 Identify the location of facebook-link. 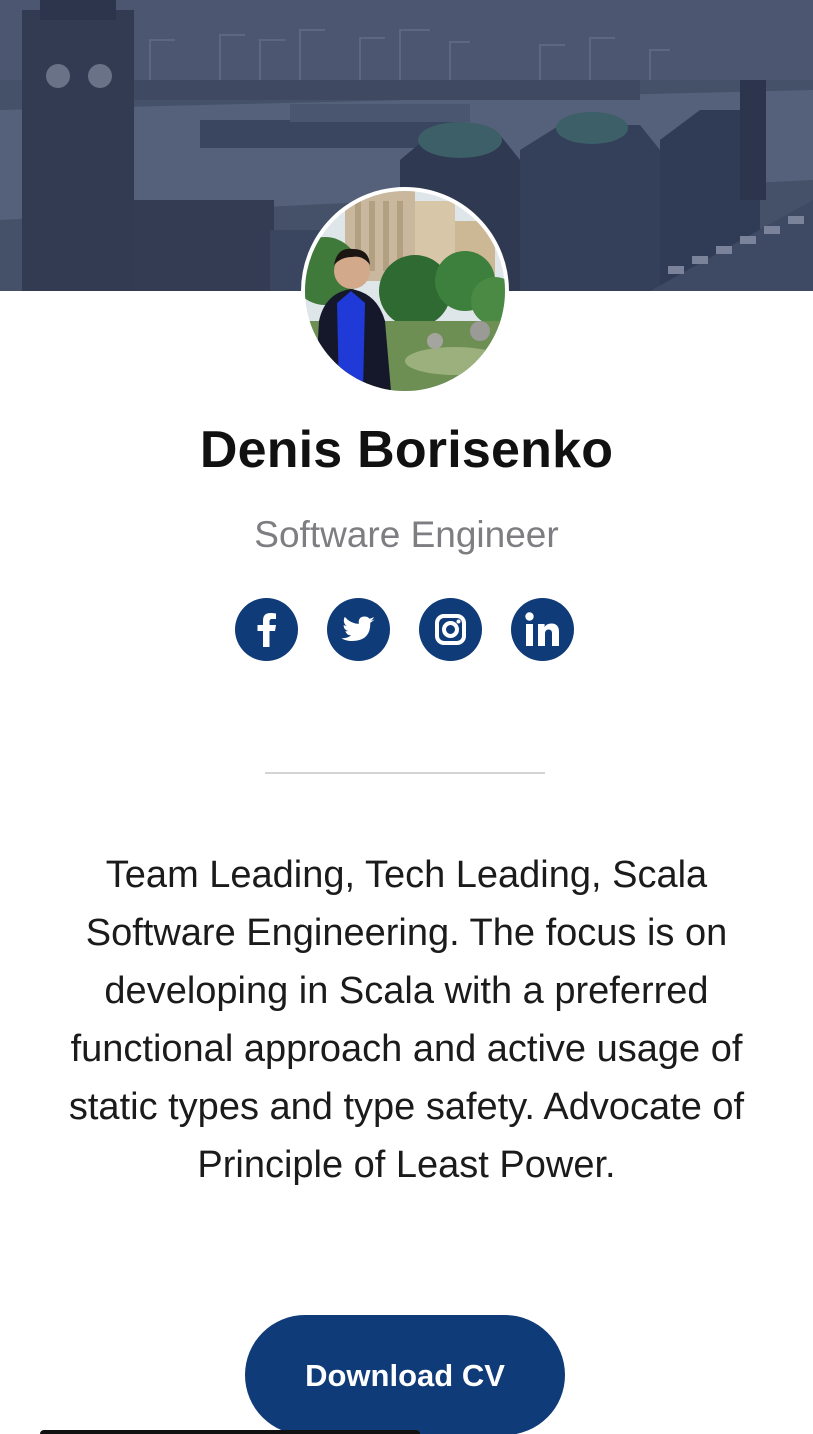
(266, 629).